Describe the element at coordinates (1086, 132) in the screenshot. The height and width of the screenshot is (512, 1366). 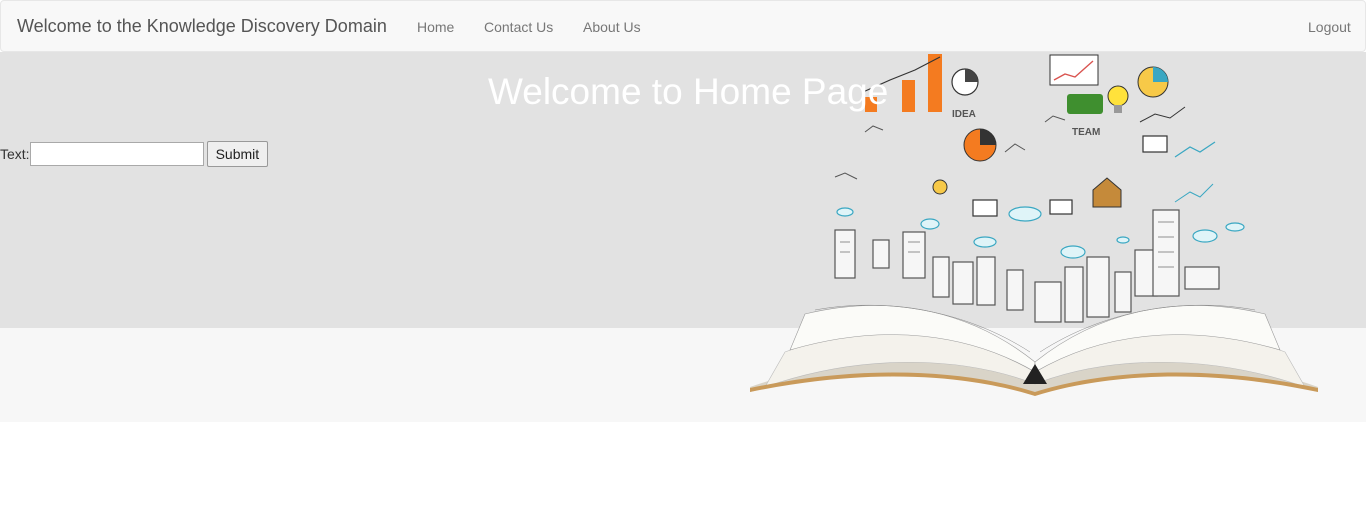
I see `svg-text: TEAM` at that location.